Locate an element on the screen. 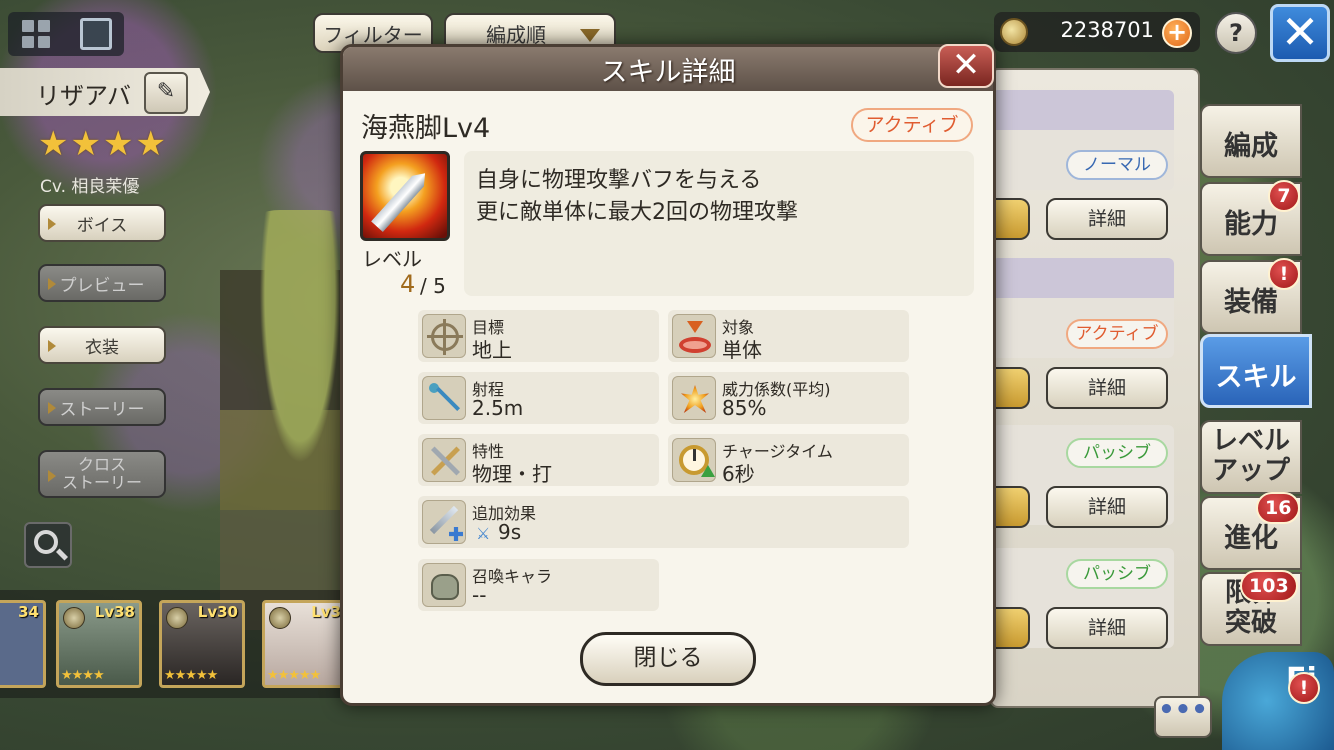 Image resolution: width=1334 pixels, height=750 pixels. tab-label: レベル アップ is located at coordinates (1251, 454).